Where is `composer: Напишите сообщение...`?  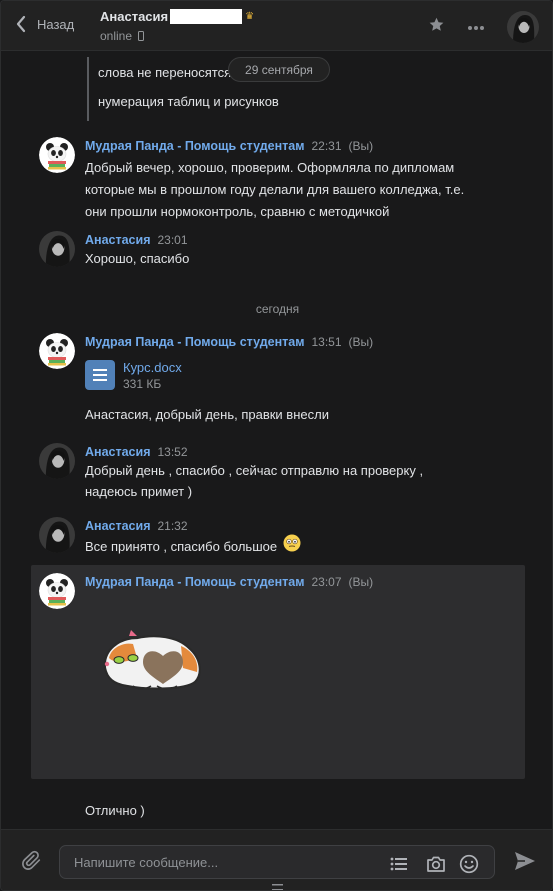 composer: Напишите сообщение... is located at coordinates (276, 860).